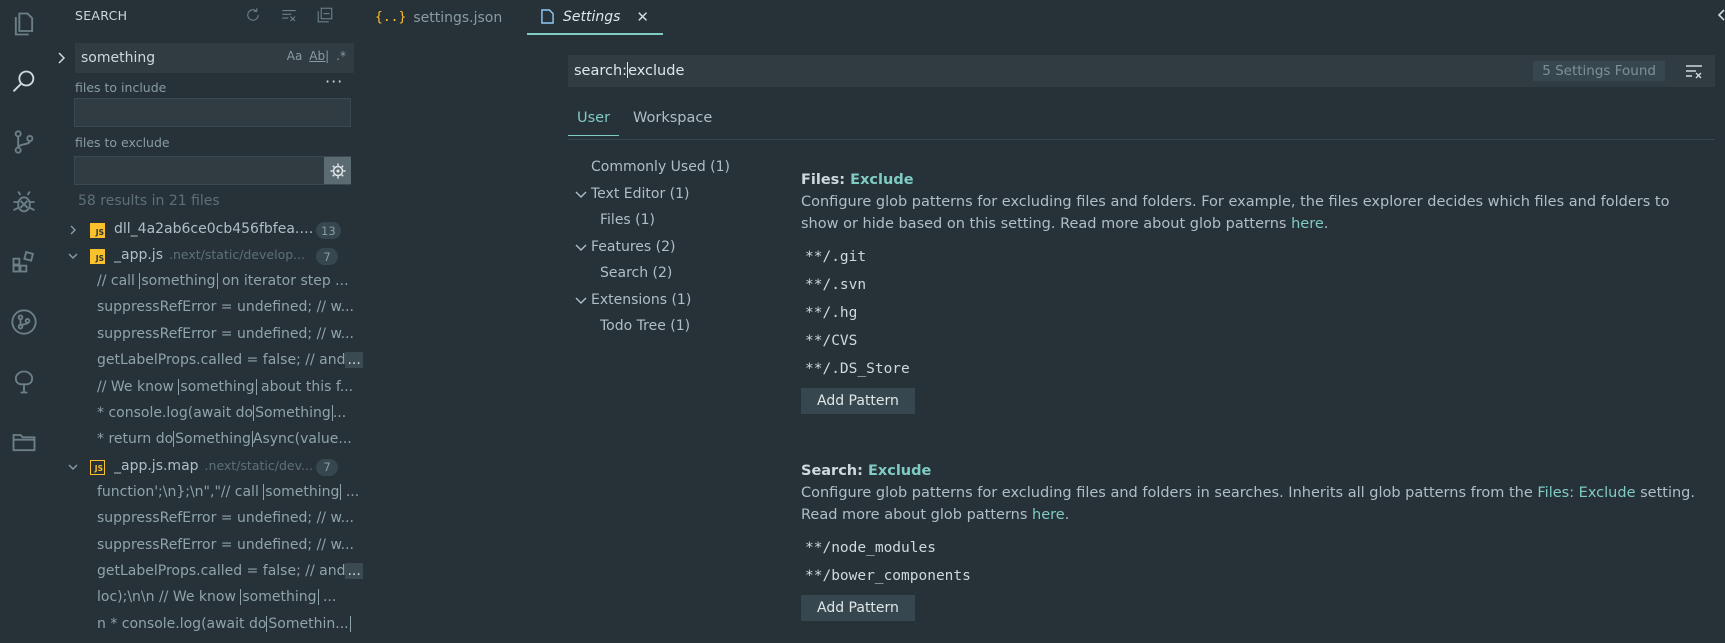 The height and width of the screenshot is (643, 1725). What do you see at coordinates (171, 58) in the screenshot?
I see `search-input` at bounding box center [171, 58].